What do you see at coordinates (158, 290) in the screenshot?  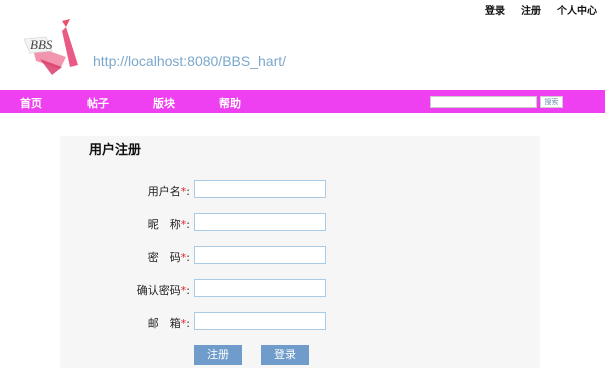 I see `field-label-text: 确认密码` at bounding box center [158, 290].